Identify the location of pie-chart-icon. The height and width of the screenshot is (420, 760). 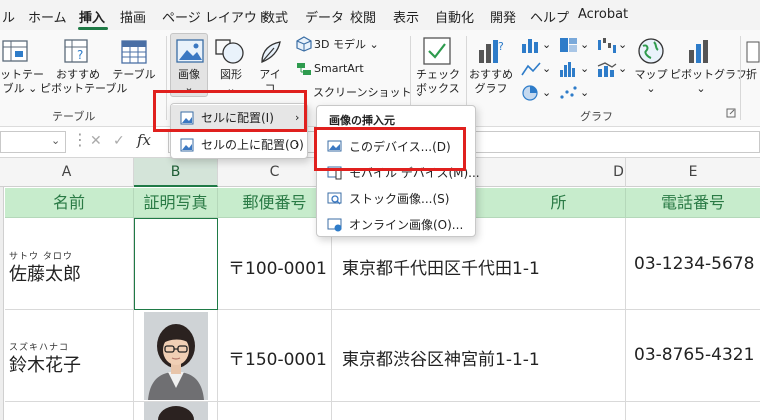
(531, 93).